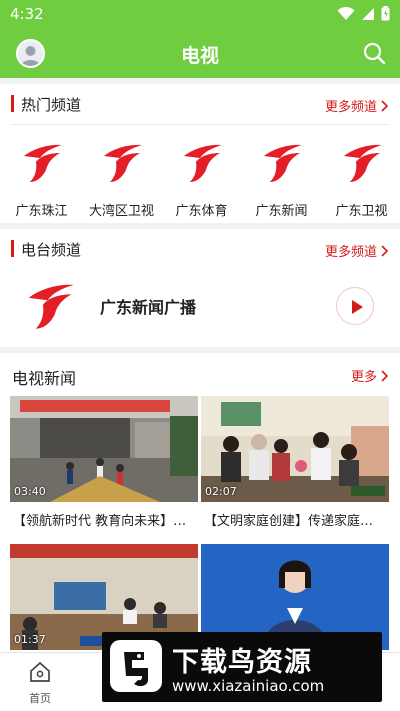 This screenshot has height=711, width=400. What do you see at coordinates (136, 669) in the screenshot?
I see `bird-icon` at bounding box center [136, 669].